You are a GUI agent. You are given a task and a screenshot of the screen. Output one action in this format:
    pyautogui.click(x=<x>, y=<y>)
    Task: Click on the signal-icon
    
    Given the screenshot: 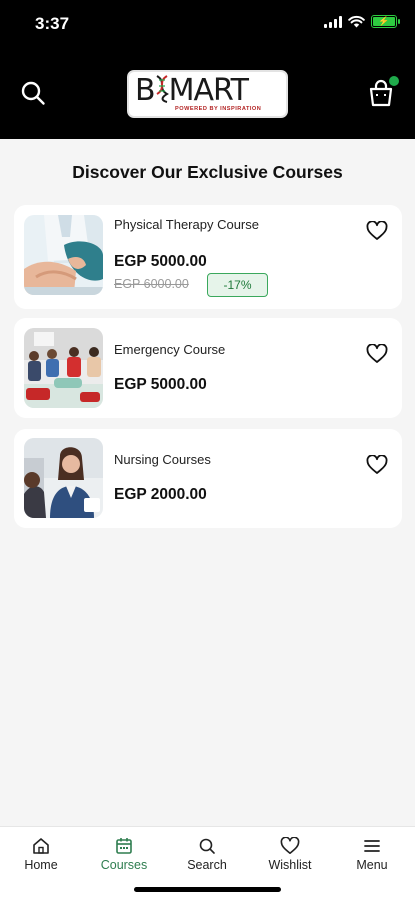 What is the action you would take?
    pyautogui.click(x=333, y=21)
    